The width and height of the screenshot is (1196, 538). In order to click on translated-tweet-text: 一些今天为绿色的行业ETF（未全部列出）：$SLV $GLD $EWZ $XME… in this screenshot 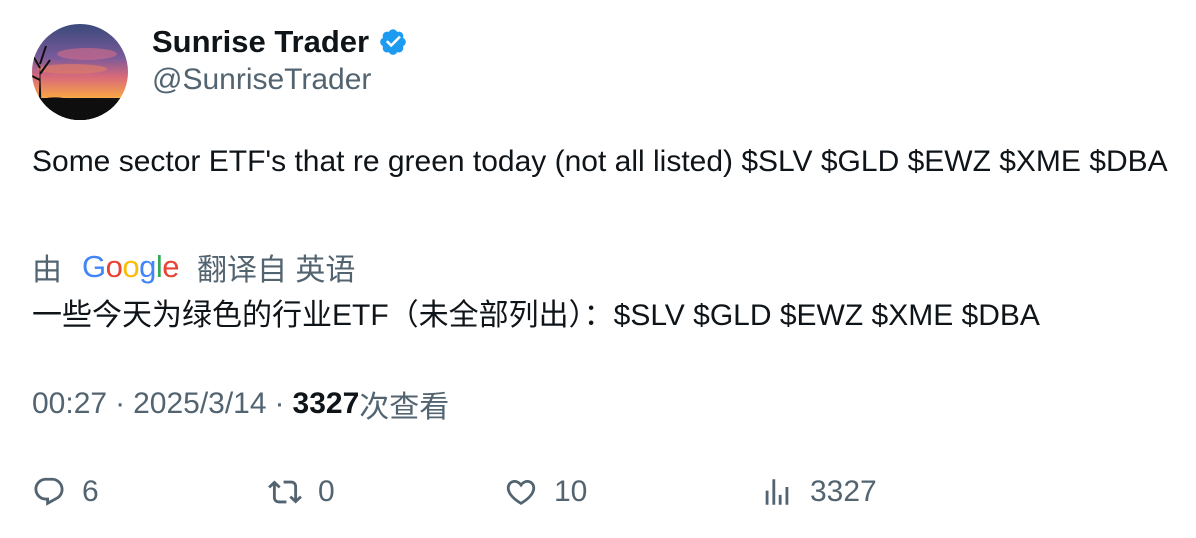, I will do `click(536, 315)`.